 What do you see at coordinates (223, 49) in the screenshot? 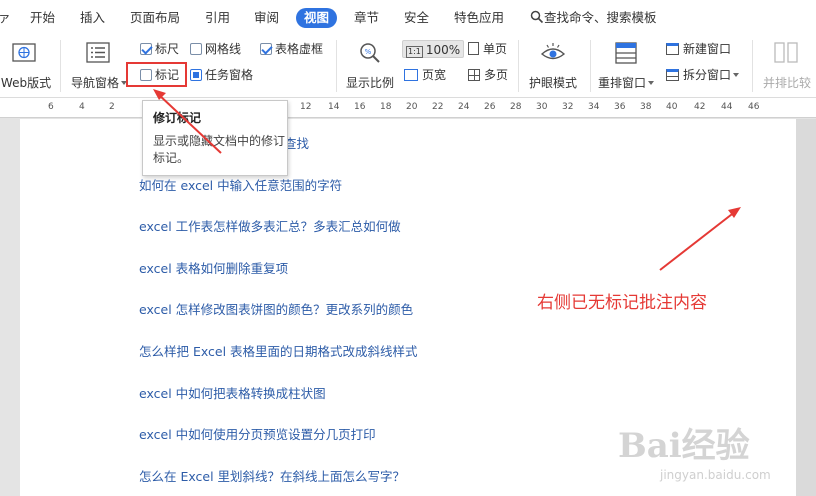
I see `gridlines-label: 网格线` at bounding box center [223, 49].